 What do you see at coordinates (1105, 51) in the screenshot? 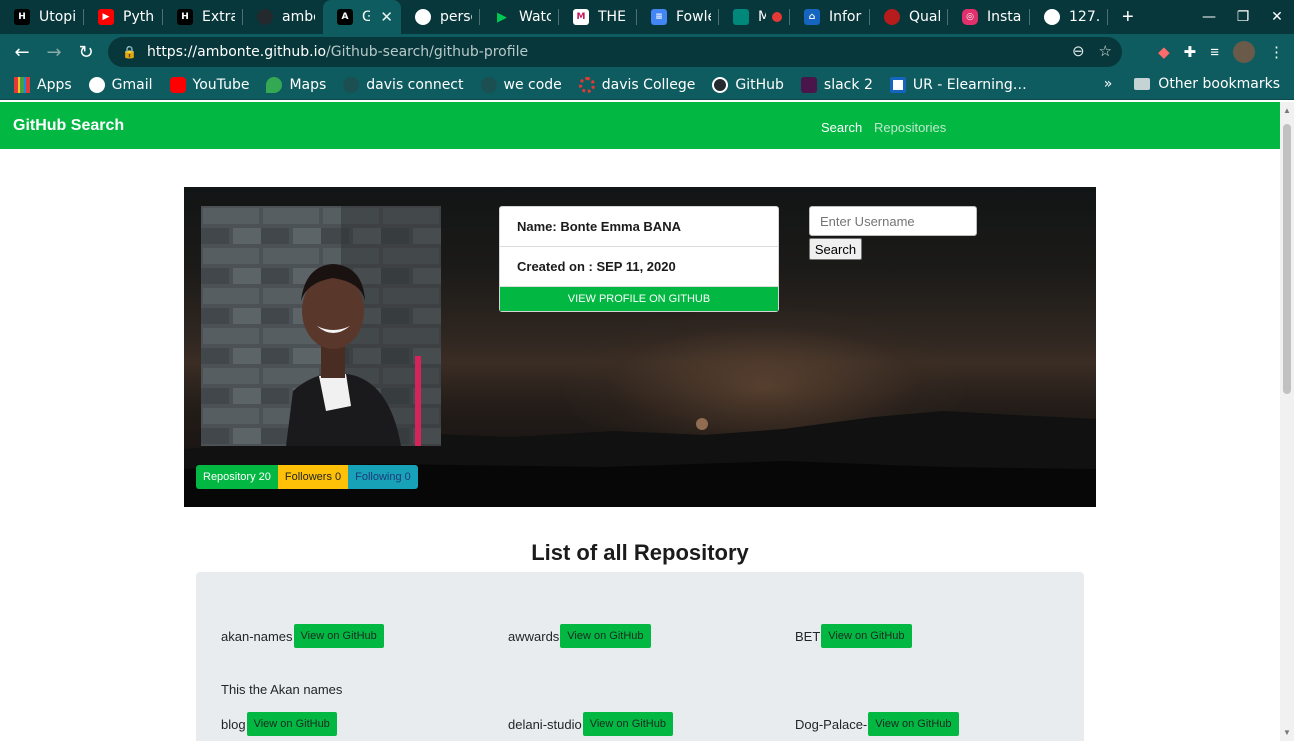
I see `bookmark-star-icon: ☆` at bounding box center [1105, 51].